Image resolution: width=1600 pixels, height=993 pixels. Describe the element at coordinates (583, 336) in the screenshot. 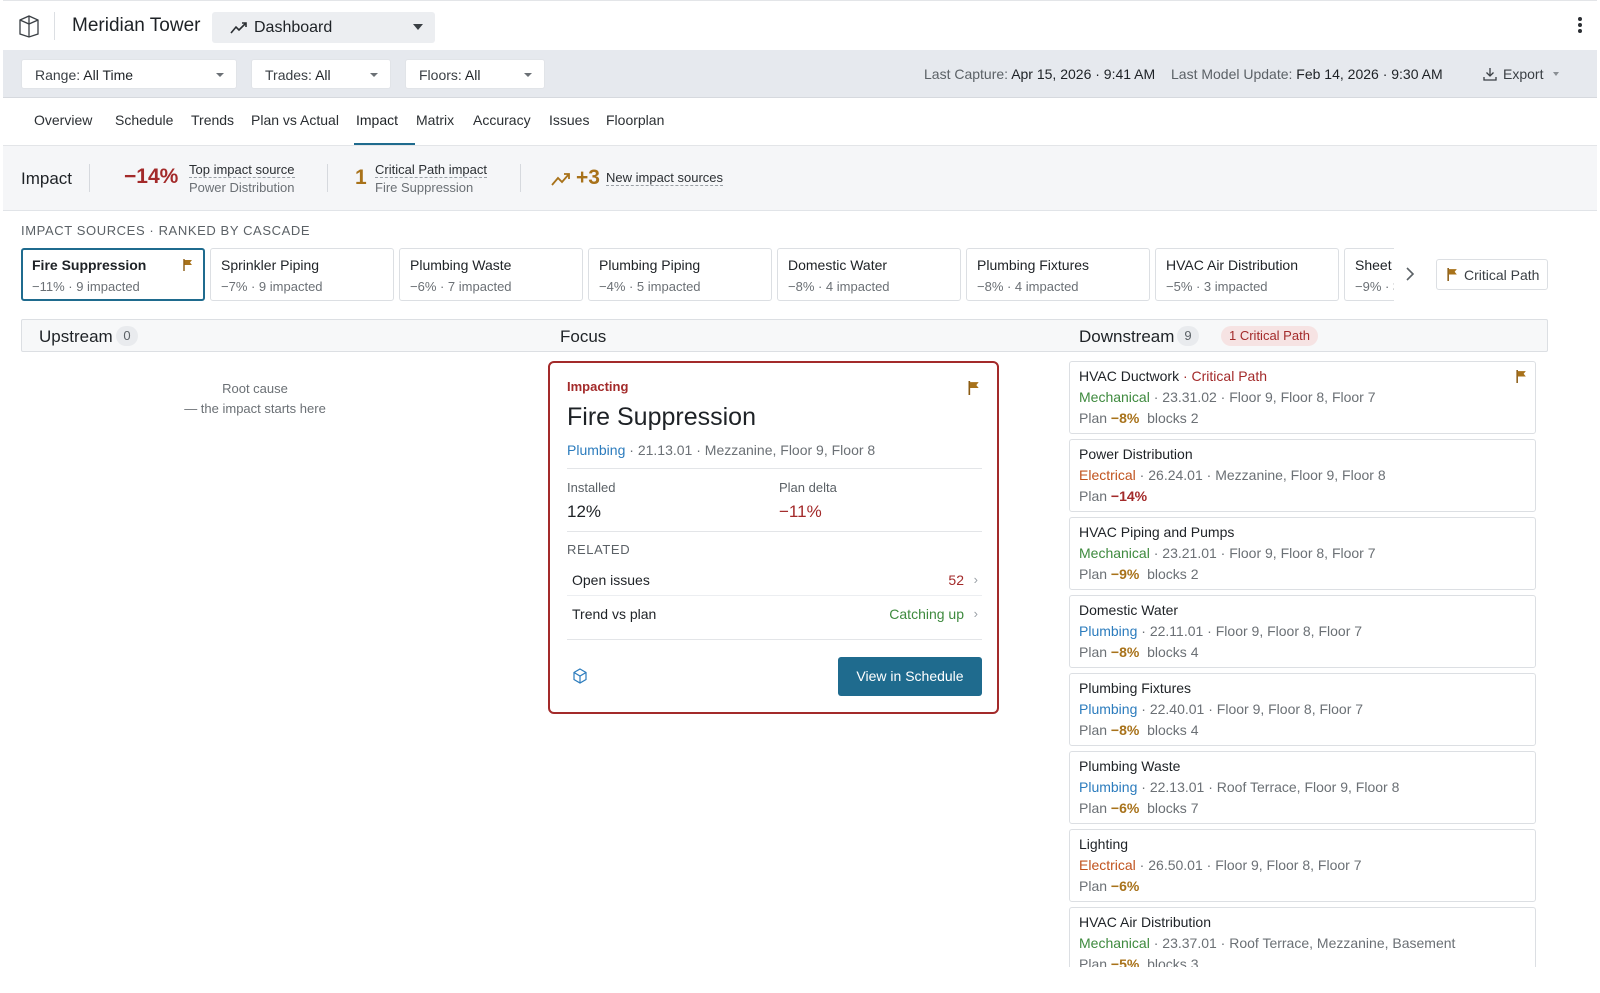

I see `focus-title: Focus` at that location.